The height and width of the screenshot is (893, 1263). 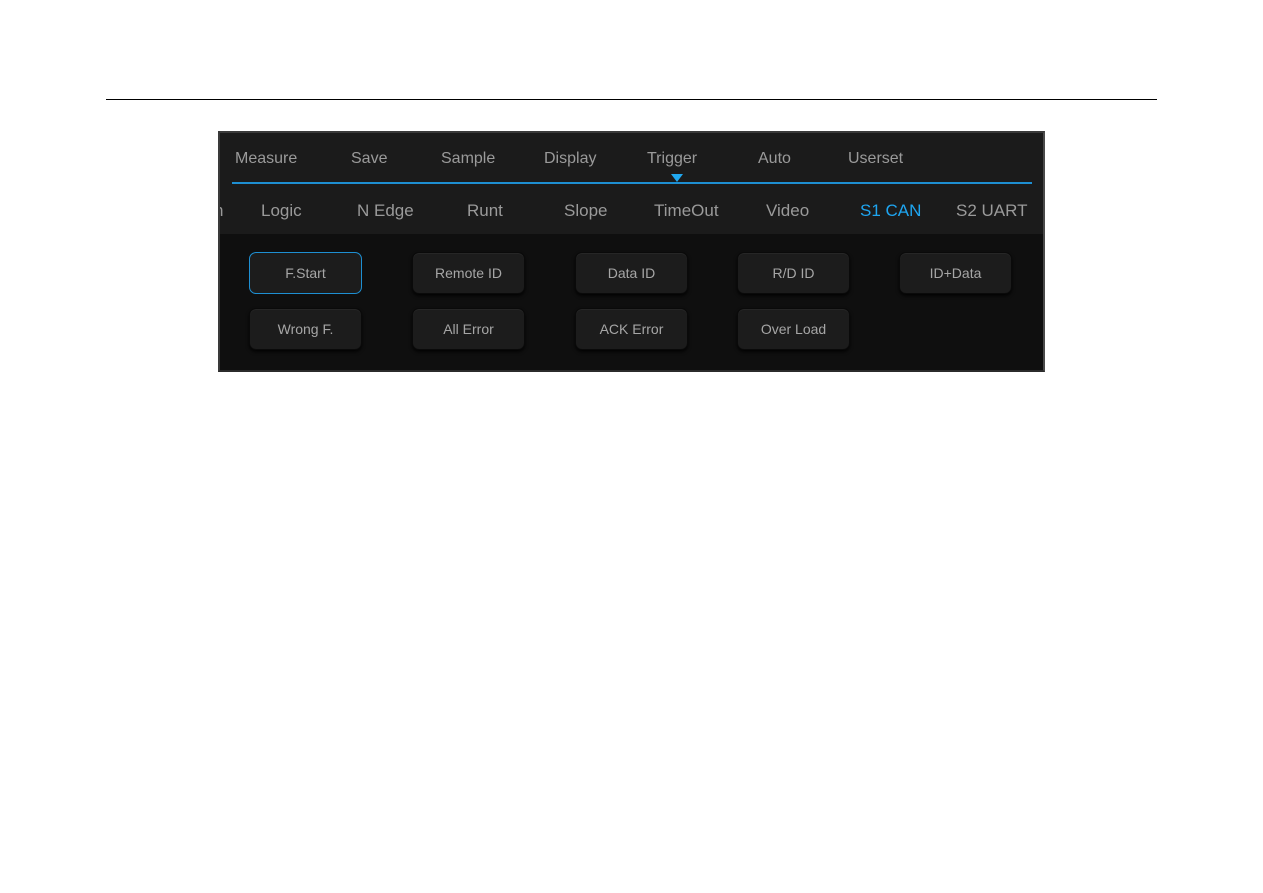 I want to click on menu-tab-sample: Sample, so click(x=468, y=159).